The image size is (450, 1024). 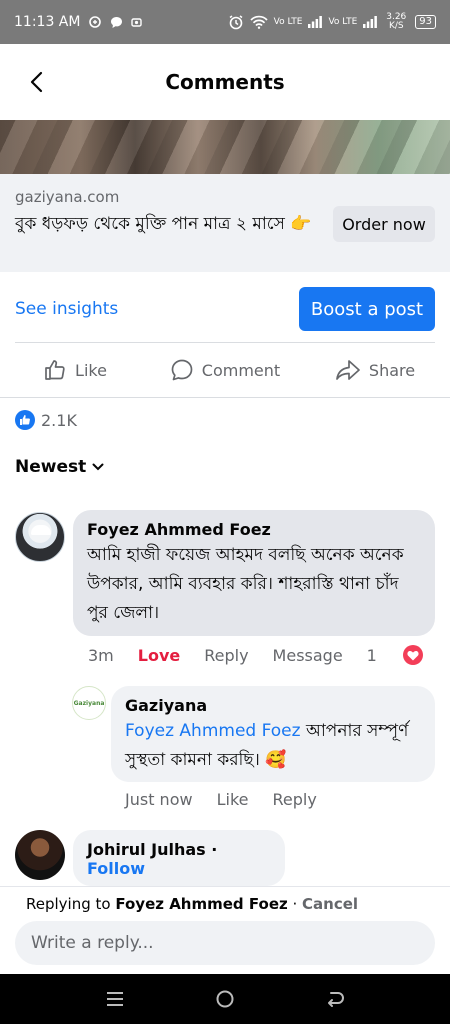 I want to click on back-nav-button, so click(x=335, y=999).